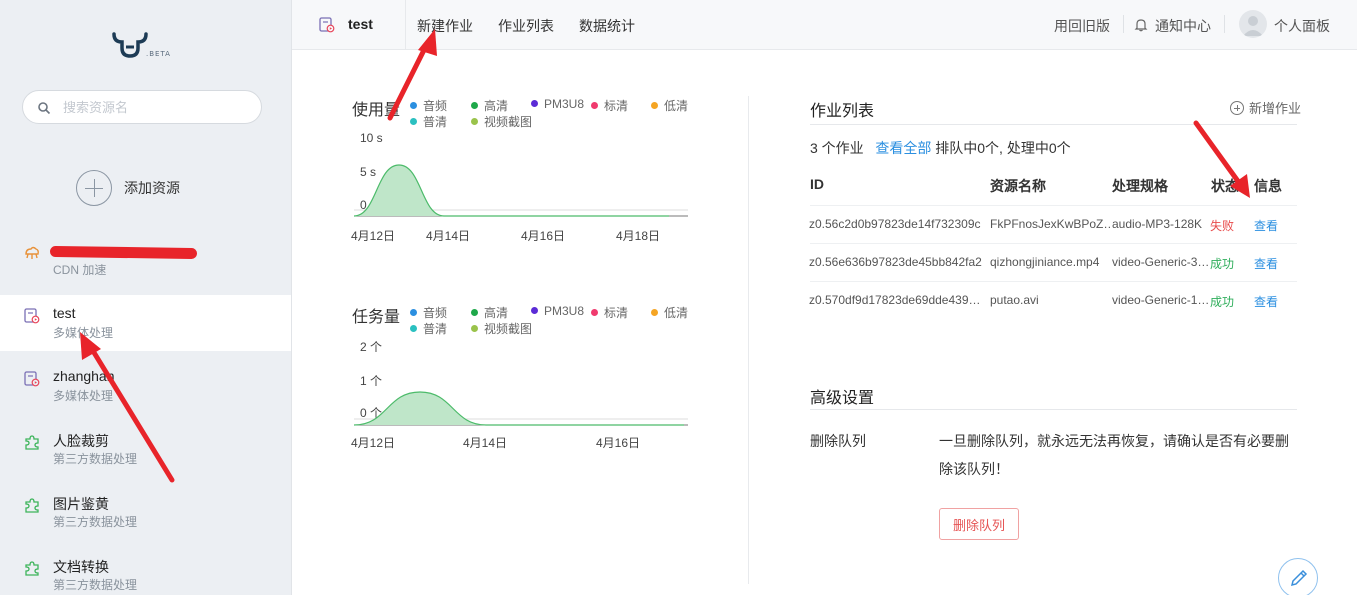 This screenshot has height=595, width=1357. I want to click on sidebar-item-name: 图片鉴黄, so click(81, 504).